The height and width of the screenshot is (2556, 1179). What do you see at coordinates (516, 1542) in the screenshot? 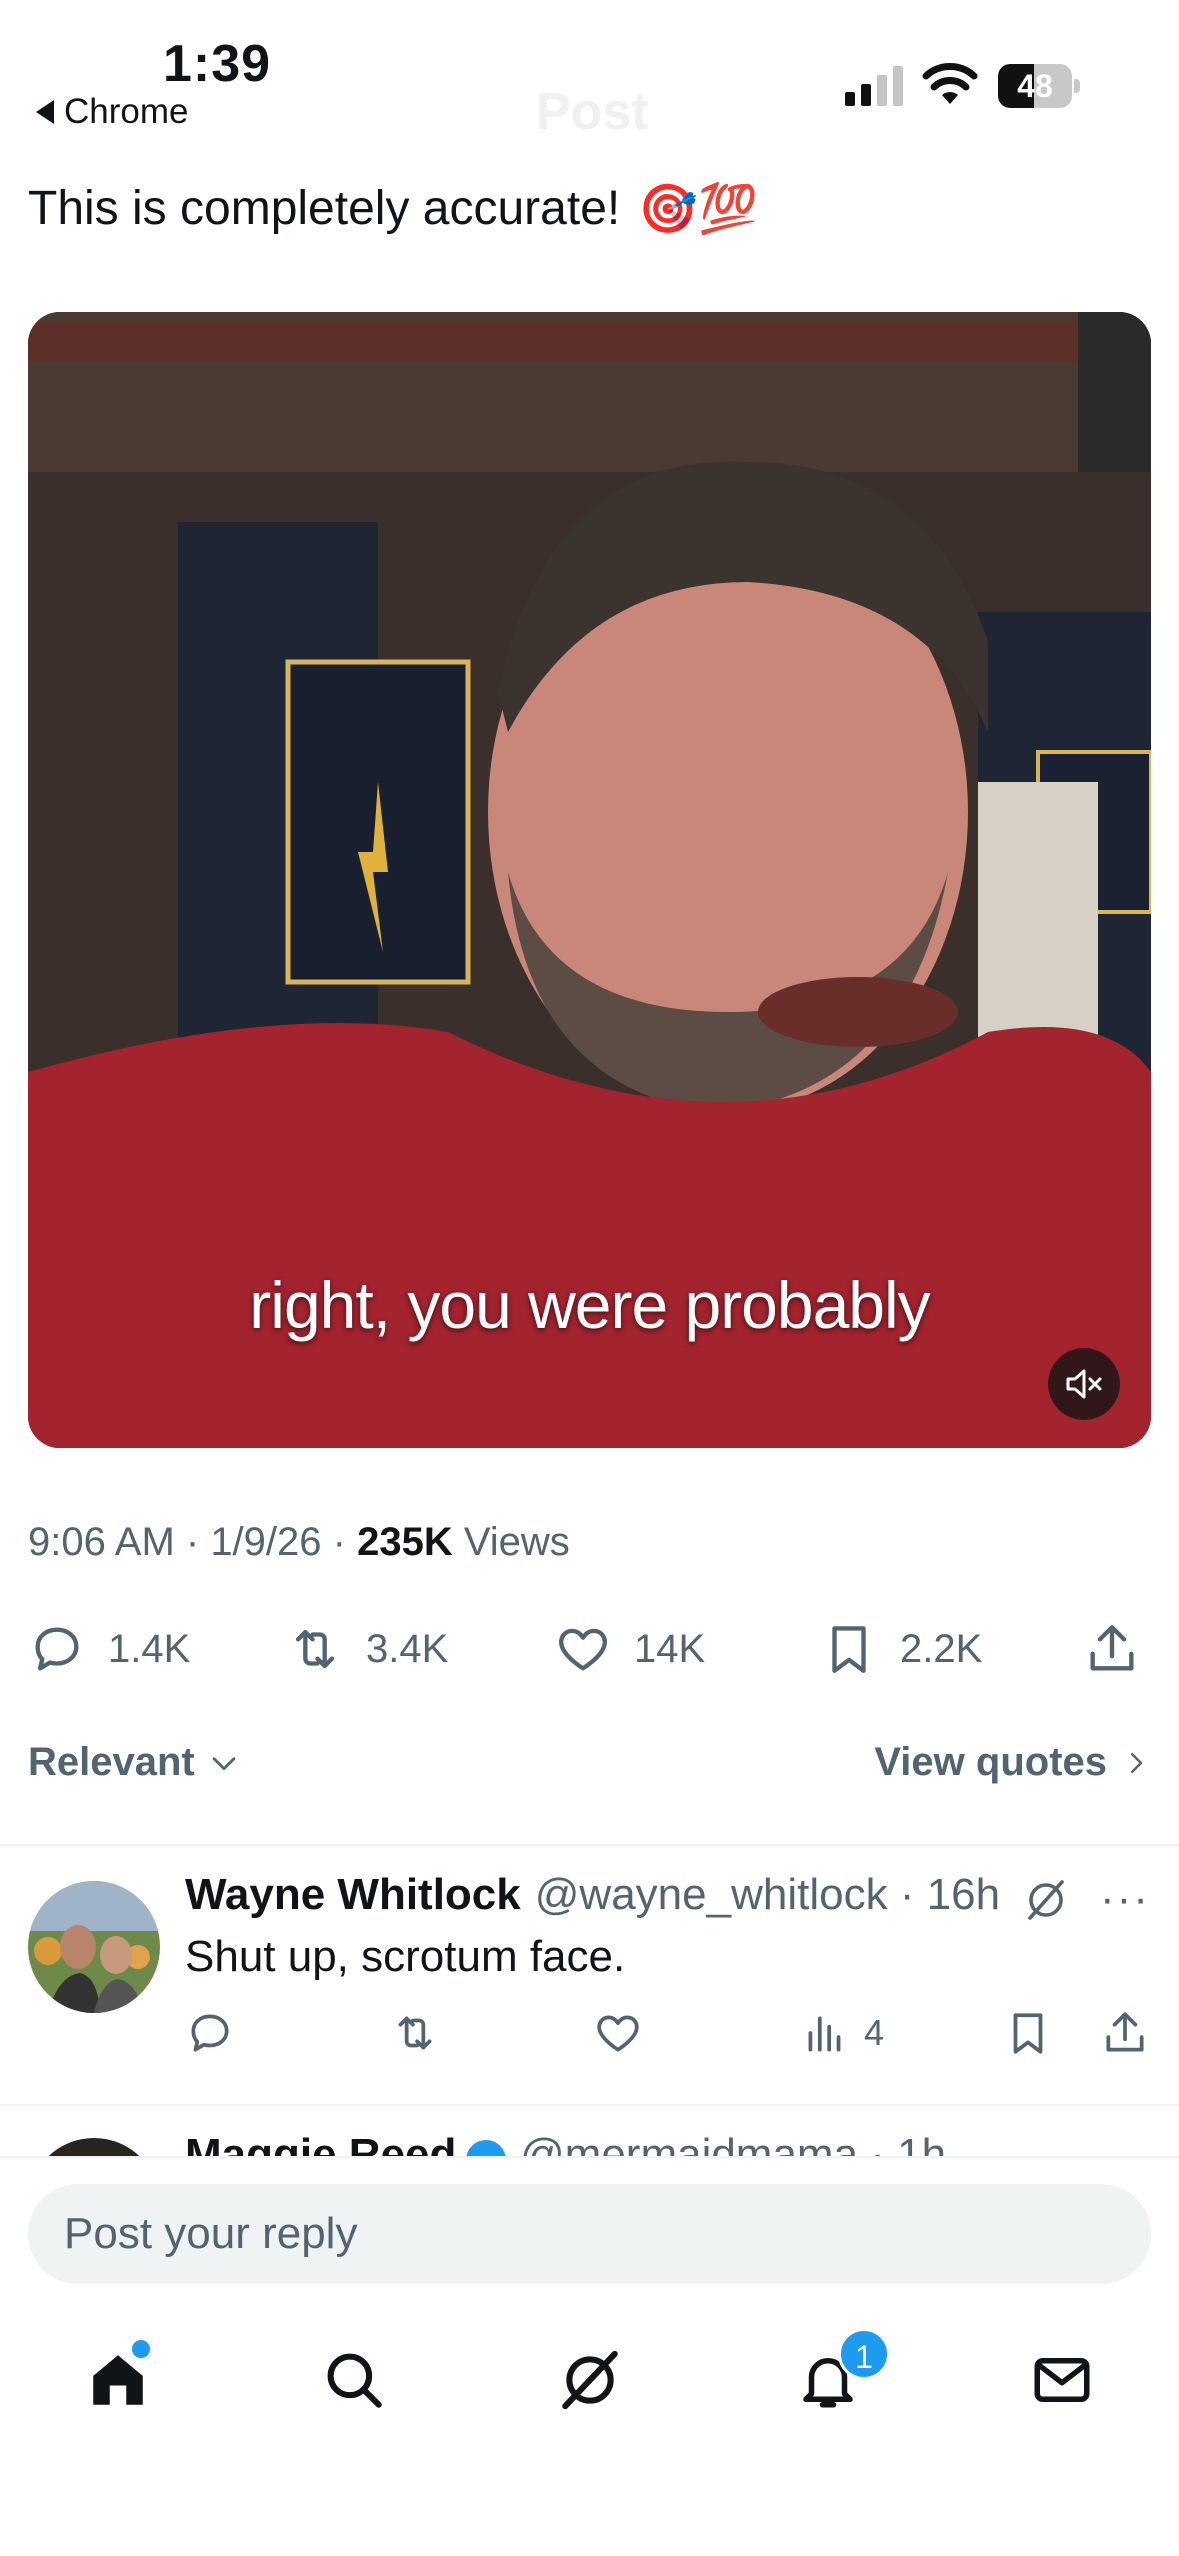
I see `views-label: Views` at bounding box center [516, 1542].